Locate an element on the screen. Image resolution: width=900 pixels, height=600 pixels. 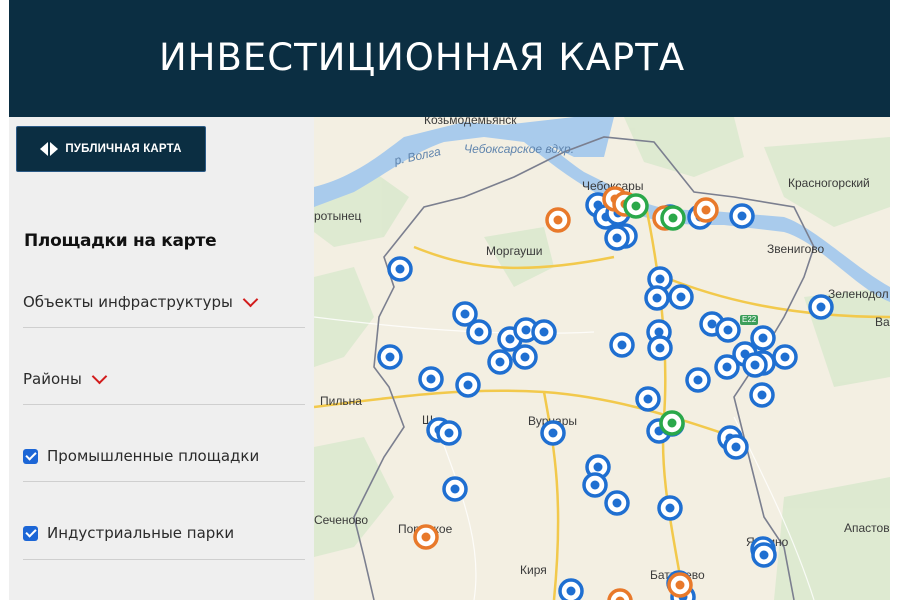
dropdown-label: Районы is located at coordinates (52, 379).